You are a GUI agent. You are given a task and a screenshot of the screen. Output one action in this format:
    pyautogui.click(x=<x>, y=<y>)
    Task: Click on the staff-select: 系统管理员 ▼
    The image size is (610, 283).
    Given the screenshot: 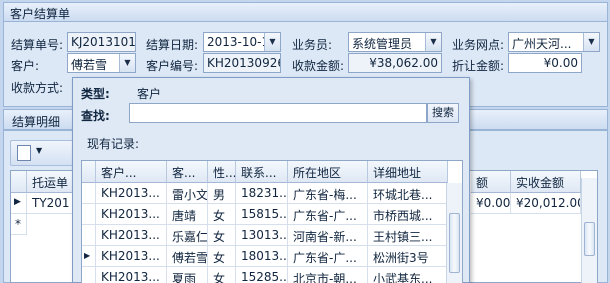 What is the action you would take?
    pyautogui.click(x=395, y=42)
    